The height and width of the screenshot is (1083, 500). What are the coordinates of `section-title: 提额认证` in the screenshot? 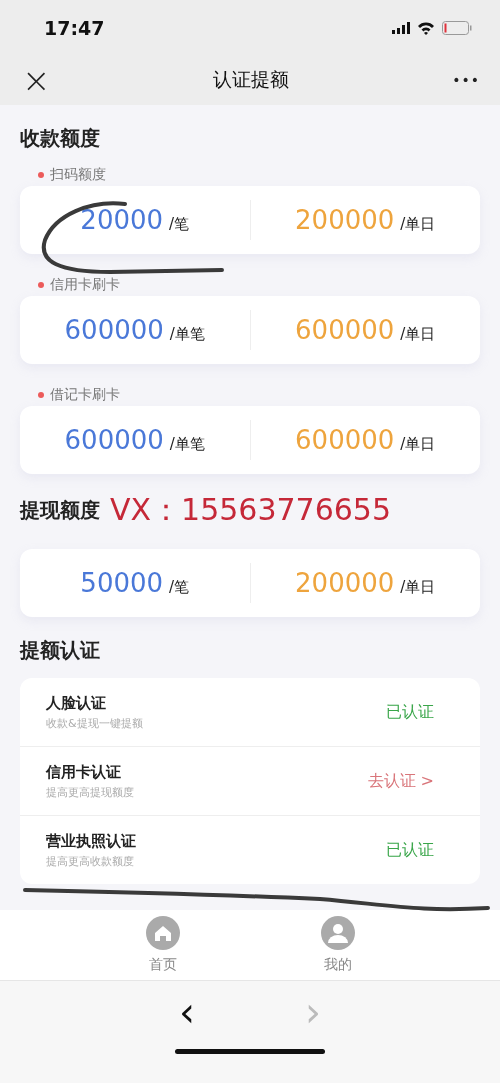 It's located at (60, 650).